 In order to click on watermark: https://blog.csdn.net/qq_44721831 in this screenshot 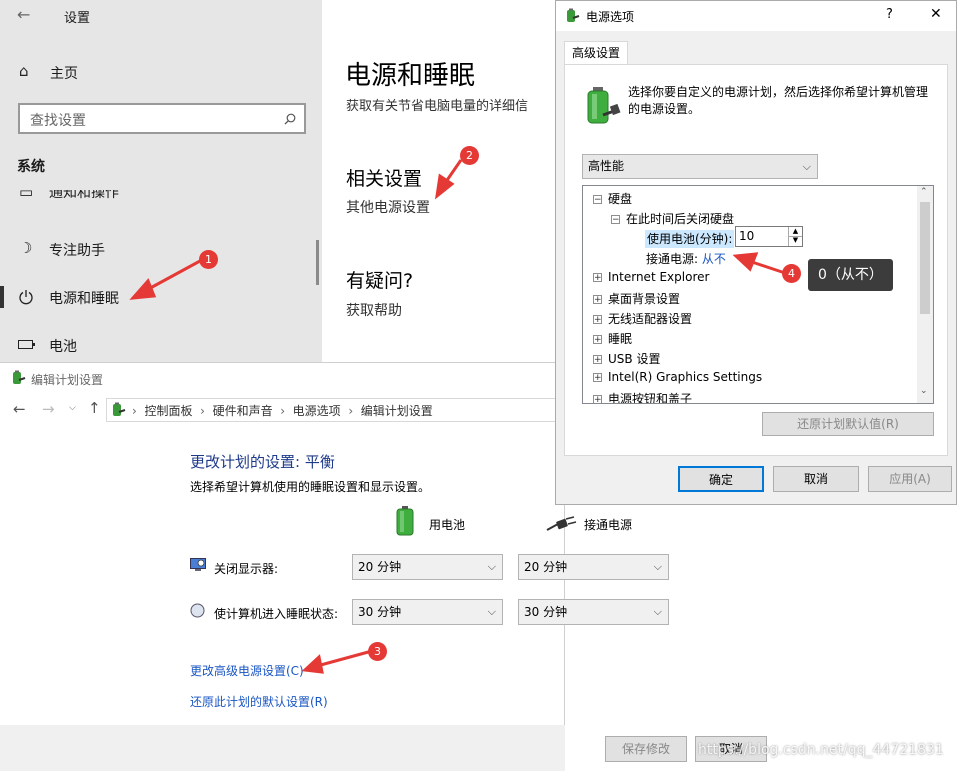, I will do `click(821, 750)`.